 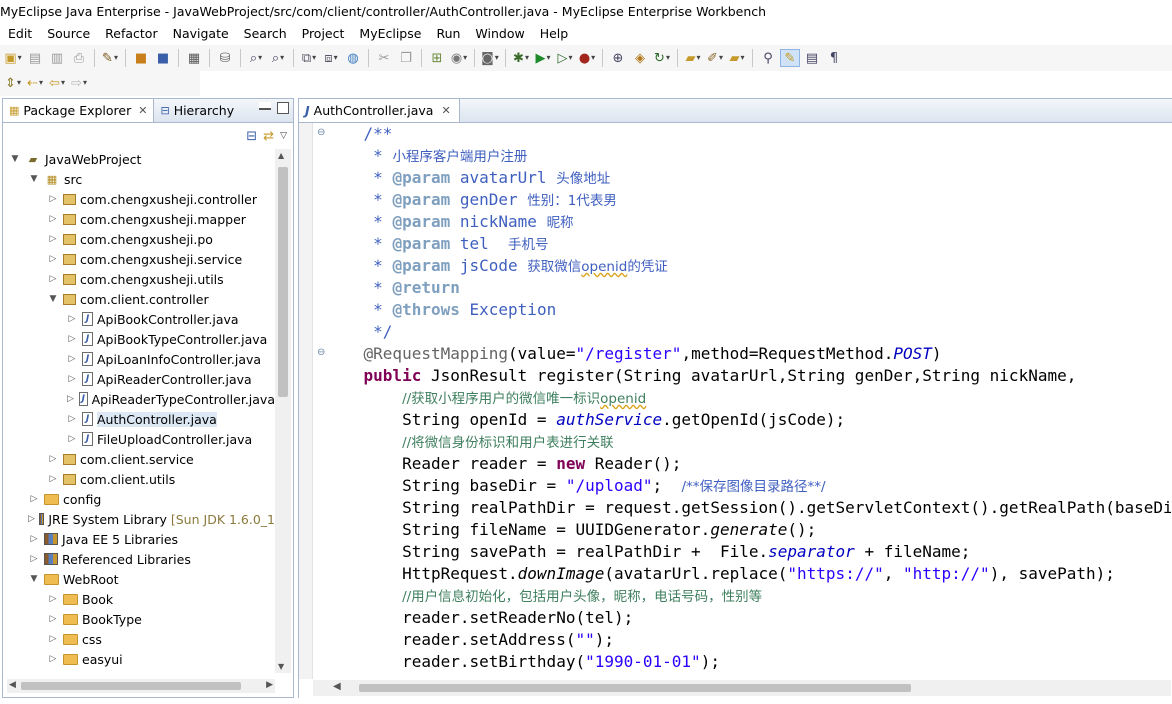 What do you see at coordinates (79, 110) in the screenshot?
I see `tab-package-explorer: ▦ Package Explorer ✕` at bounding box center [79, 110].